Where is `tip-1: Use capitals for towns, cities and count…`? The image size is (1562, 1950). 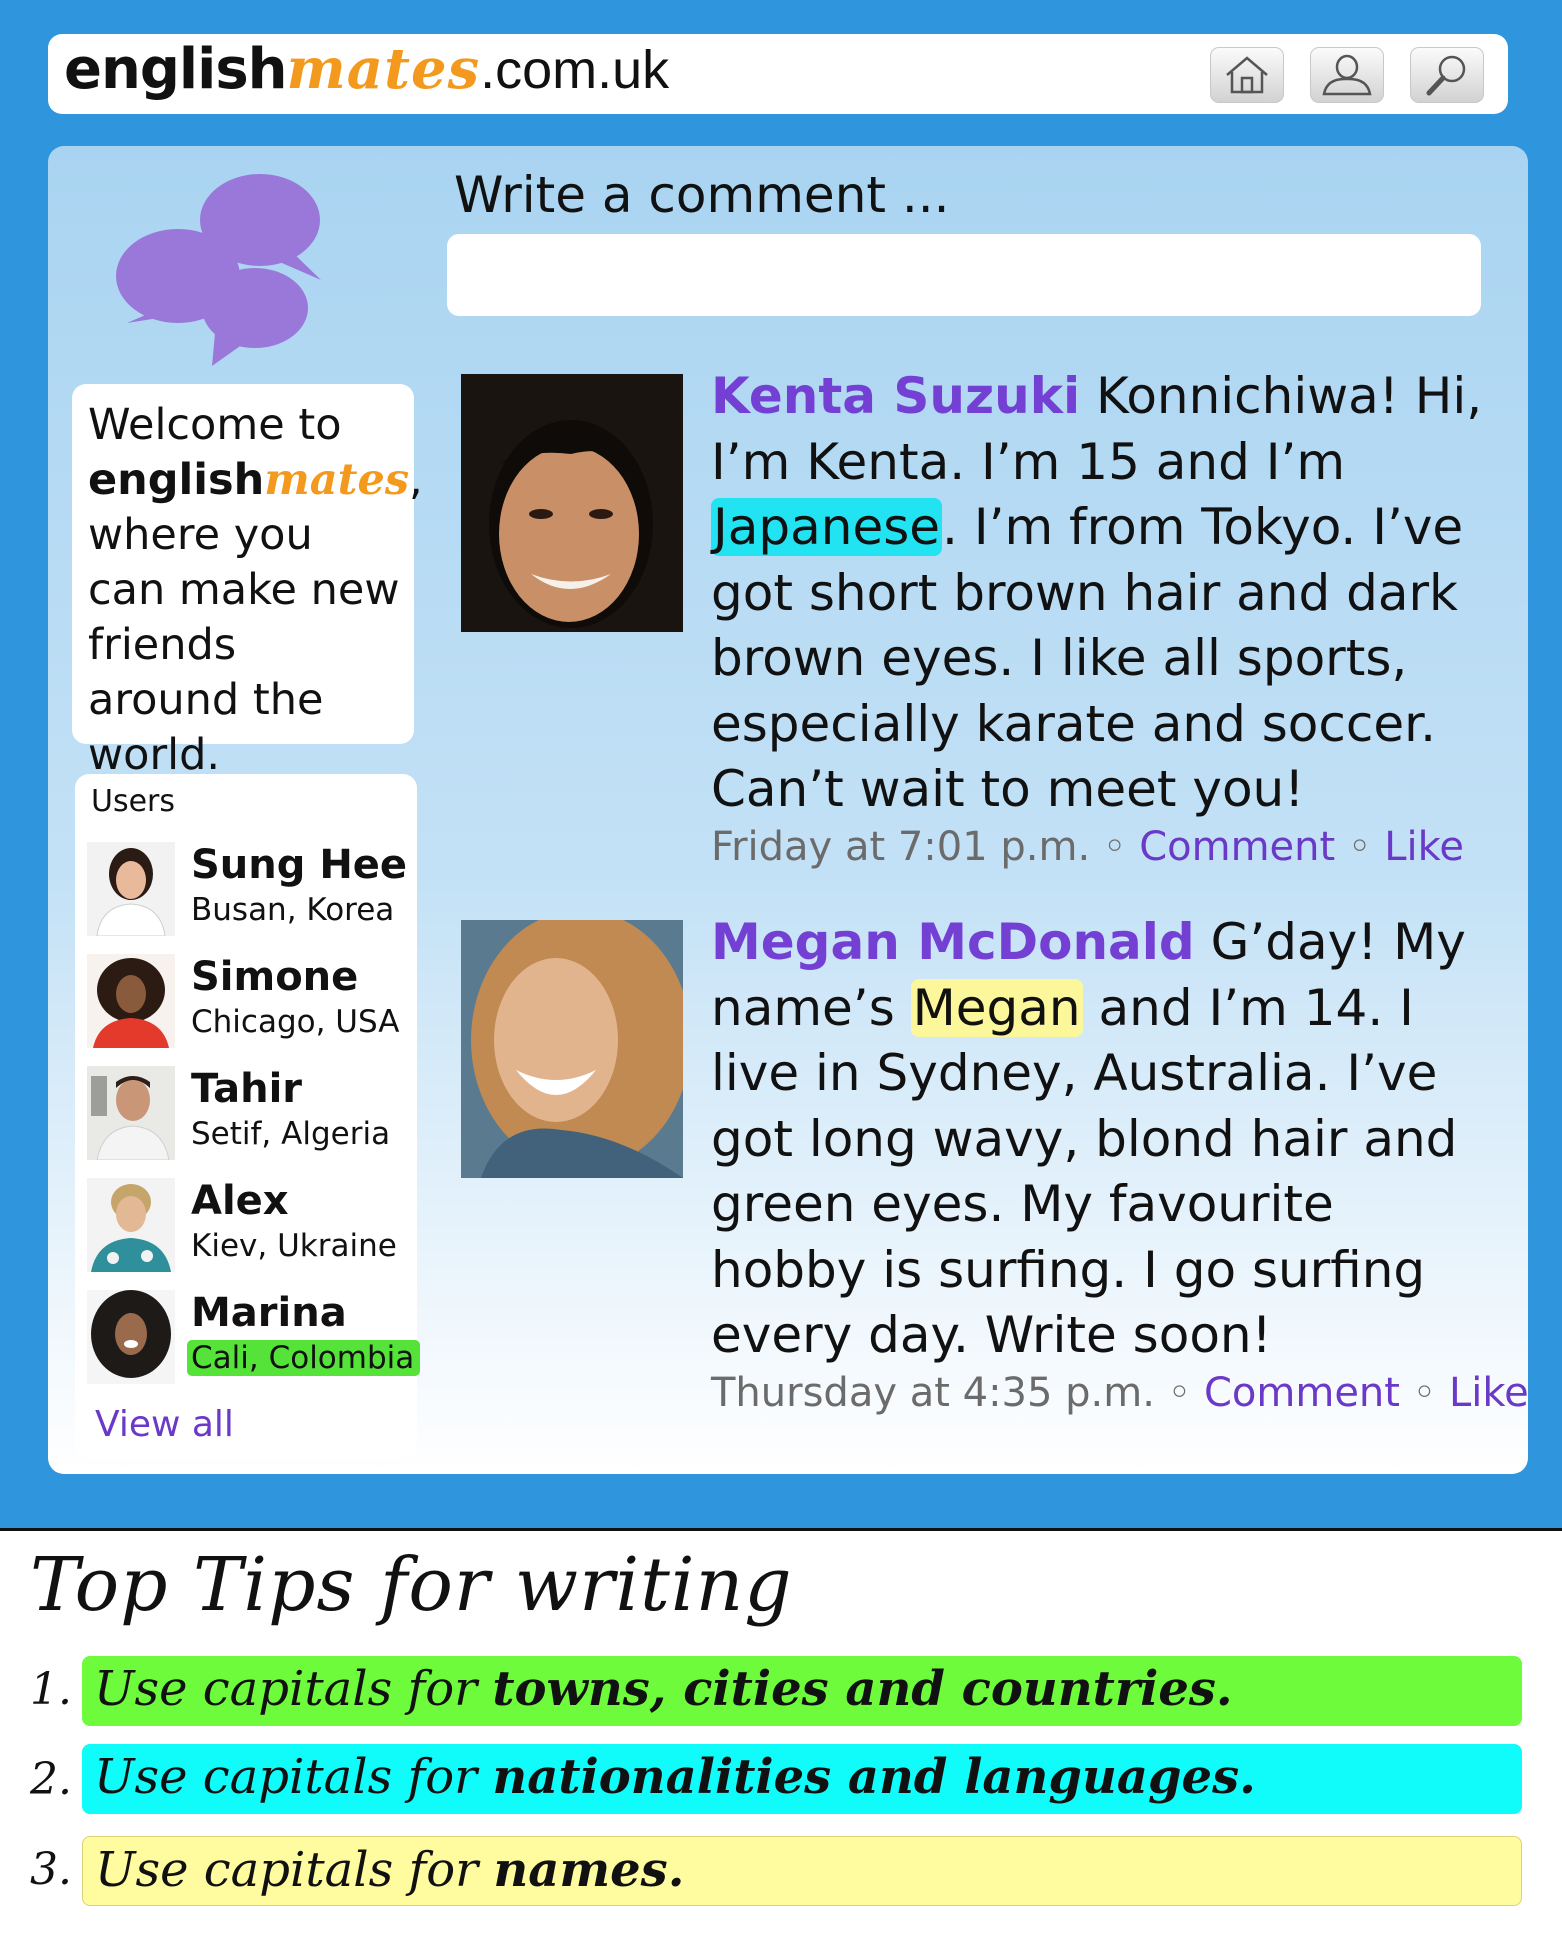 tip-1: Use capitals for towns, cities and count… is located at coordinates (802, 1691).